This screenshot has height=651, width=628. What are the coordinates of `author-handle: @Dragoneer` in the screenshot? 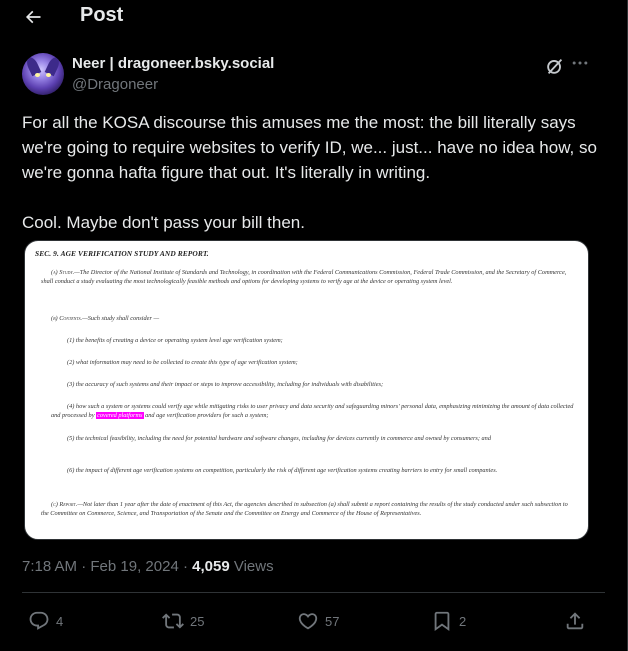 It's located at (115, 84).